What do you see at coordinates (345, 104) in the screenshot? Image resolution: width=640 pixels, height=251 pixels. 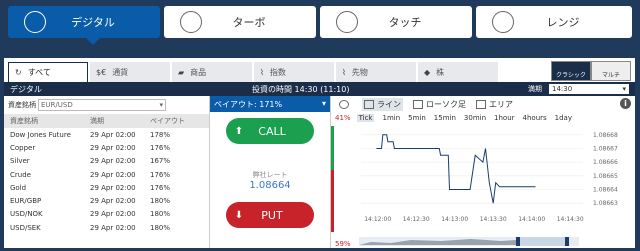 I see `chart-settings-button` at bounding box center [345, 104].